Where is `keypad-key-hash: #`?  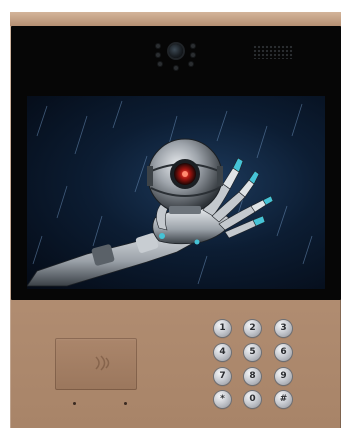 keypad-key-hash: # is located at coordinates (283, 399).